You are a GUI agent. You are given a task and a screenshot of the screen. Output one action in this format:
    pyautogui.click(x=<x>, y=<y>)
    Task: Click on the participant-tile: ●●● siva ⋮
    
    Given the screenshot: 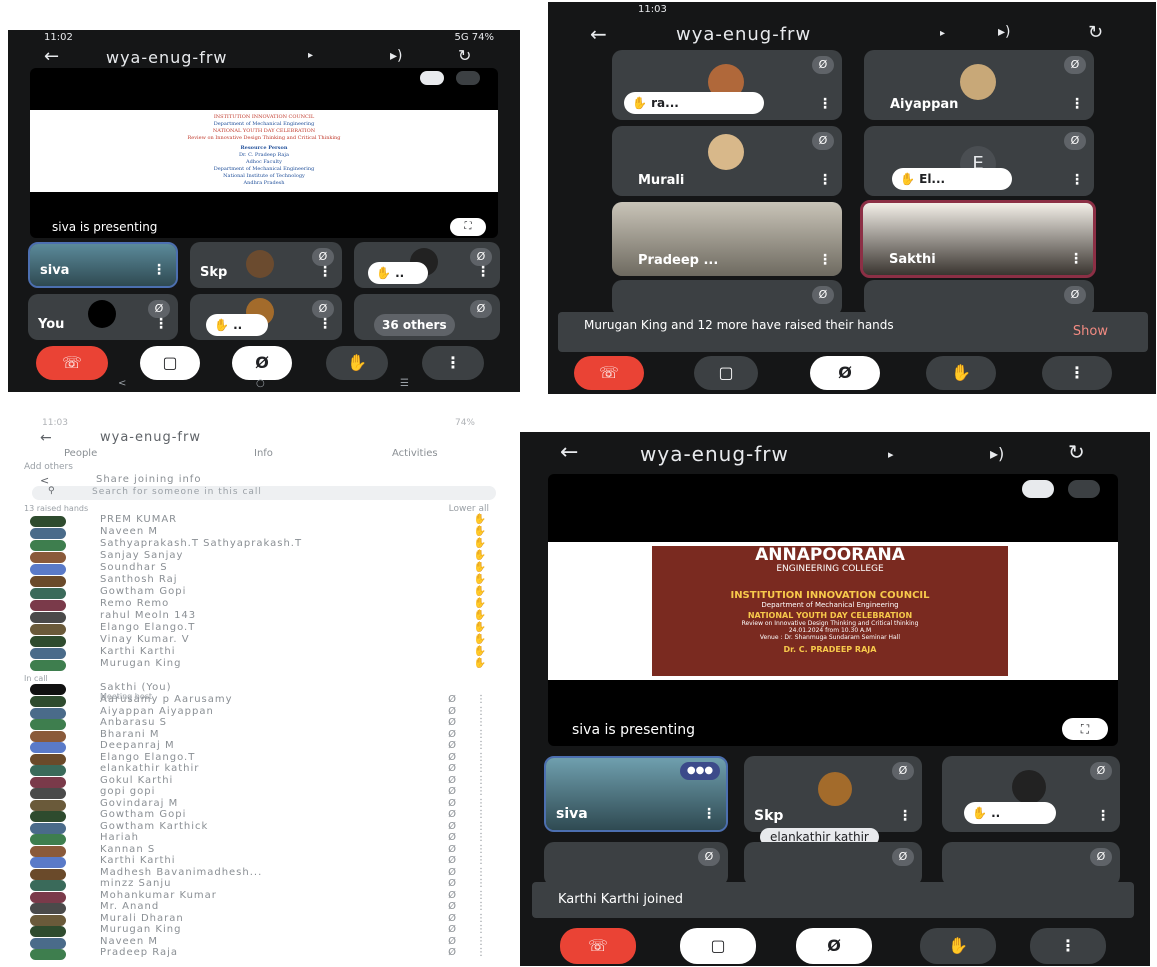 What is the action you would take?
    pyautogui.click(x=636, y=794)
    